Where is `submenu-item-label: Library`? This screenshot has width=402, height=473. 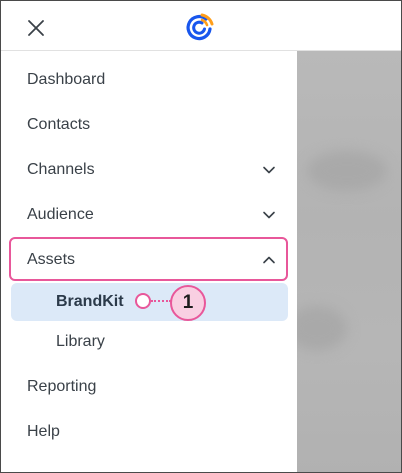 submenu-item-label: Library is located at coordinates (80, 341).